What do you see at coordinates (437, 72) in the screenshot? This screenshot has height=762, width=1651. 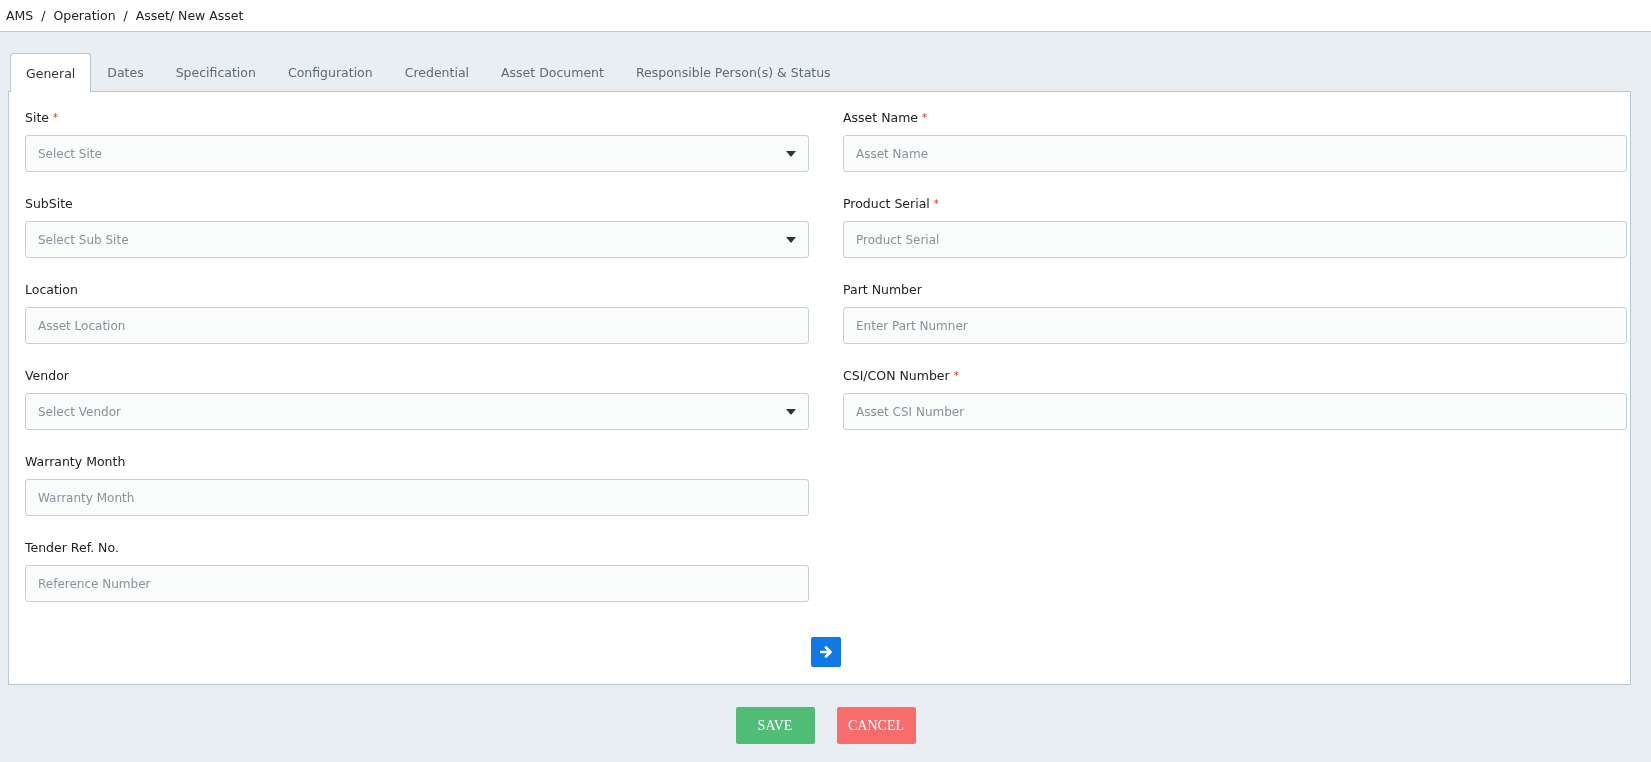 I see `tab: Credential` at bounding box center [437, 72].